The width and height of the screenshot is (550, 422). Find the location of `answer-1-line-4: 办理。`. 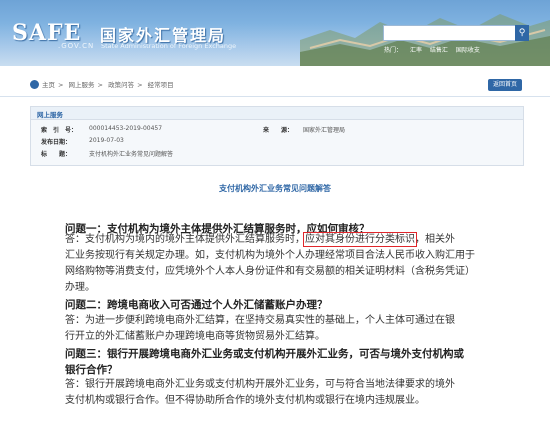

answer-1-line-4: 办理。 is located at coordinates (80, 287).